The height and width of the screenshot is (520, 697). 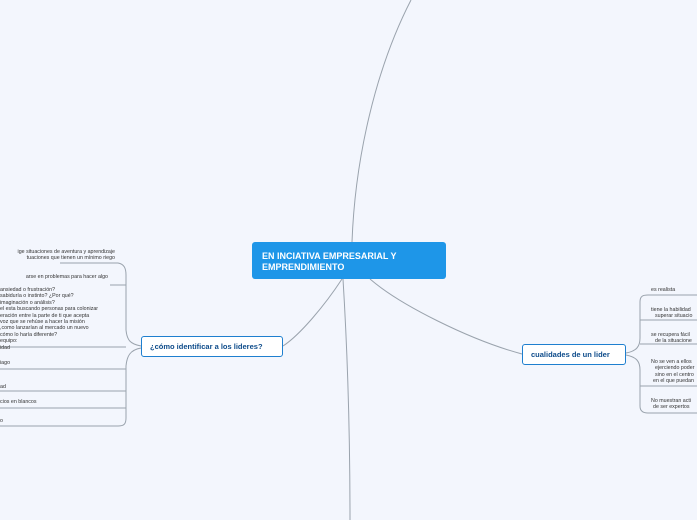 What do you see at coordinates (71, 387) in the screenshot?
I see `connector-left-lower` at bounding box center [71, 387].